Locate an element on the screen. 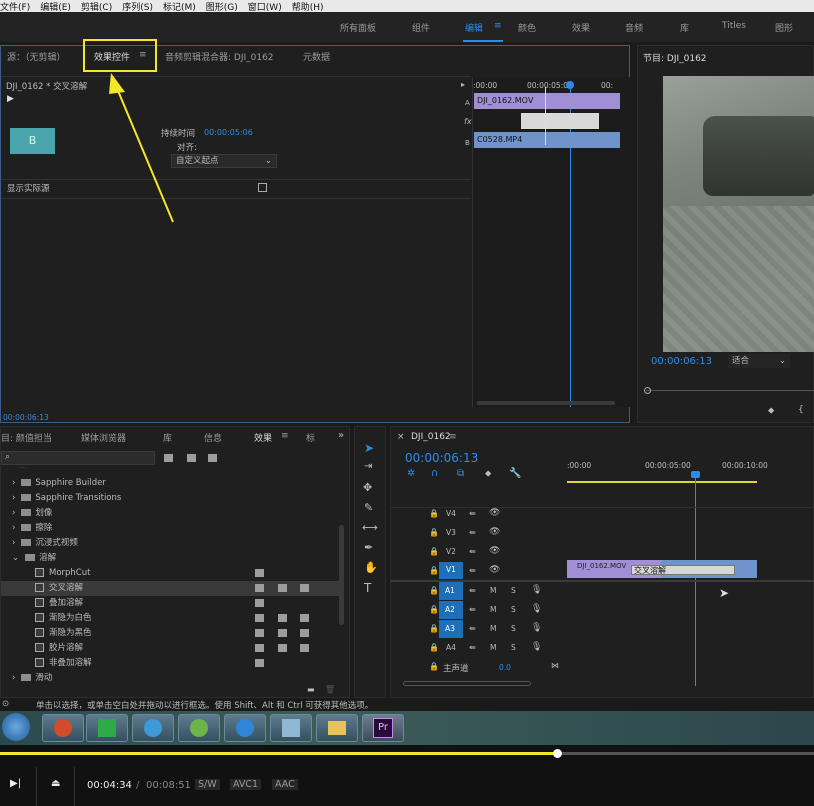 Image resolution: width=814 pixels, height=806 pixels. workspace-graphics: 图形 is located at coordinates (784, 27).